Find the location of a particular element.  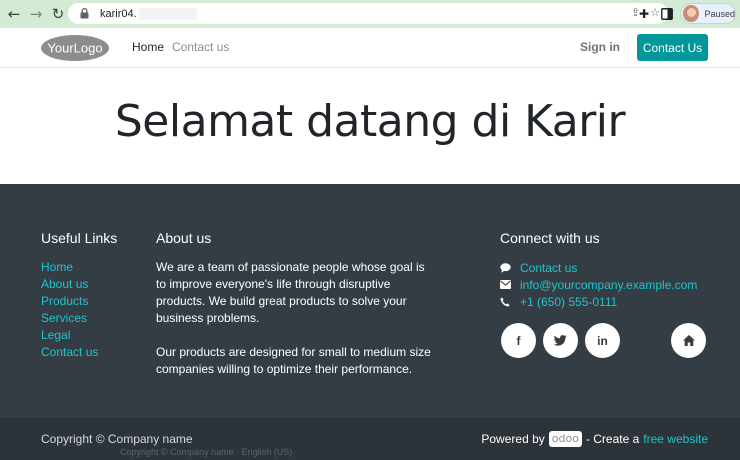

footer-link-legal: Legal is located at coordinates (69, 335).